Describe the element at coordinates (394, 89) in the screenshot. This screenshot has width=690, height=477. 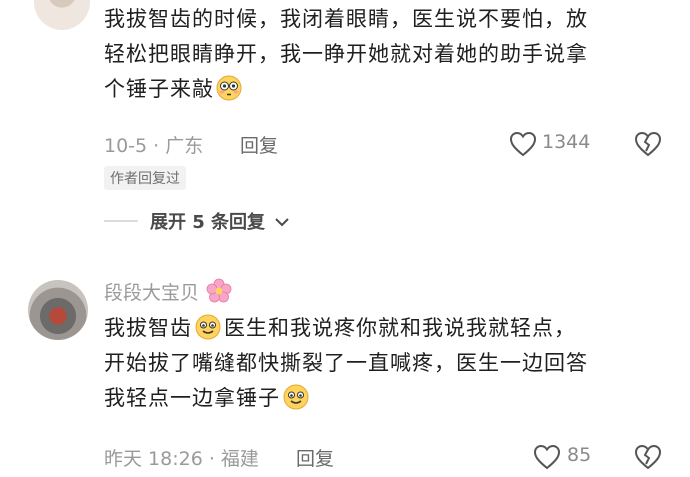
I see `comment-line: 个锤子来敲` at that location.